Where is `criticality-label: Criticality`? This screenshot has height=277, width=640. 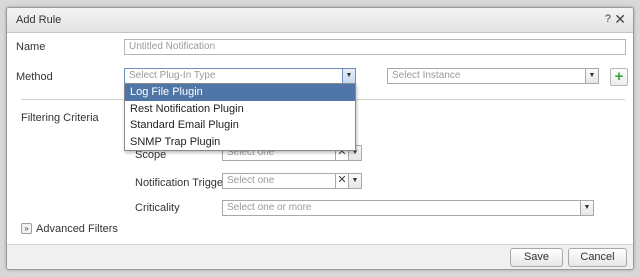
criticality-label: Criticality is located at coordinates (157, 208).